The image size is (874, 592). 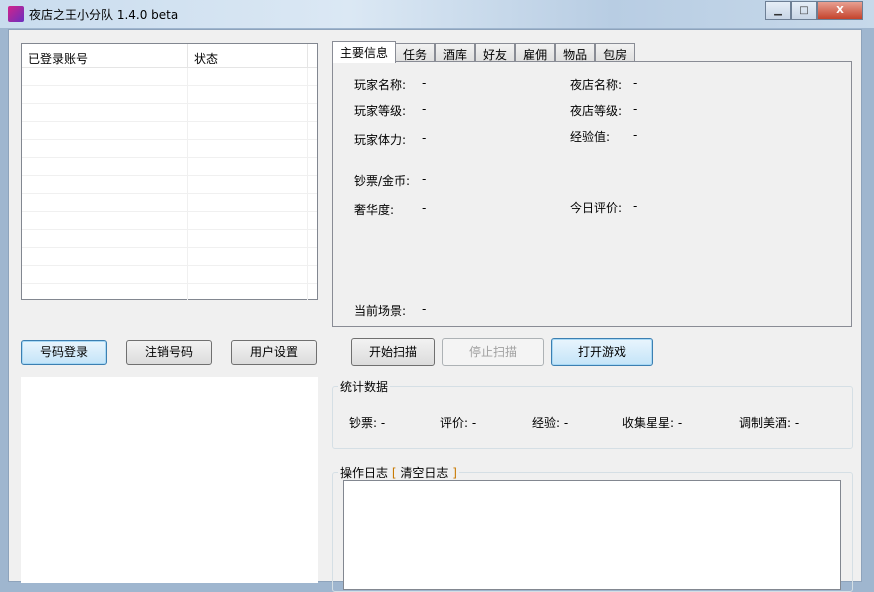 What do you see at coordinates (635, 135) in the screenshot?
I see `exp-value: -` at bounding box center [635, 135].